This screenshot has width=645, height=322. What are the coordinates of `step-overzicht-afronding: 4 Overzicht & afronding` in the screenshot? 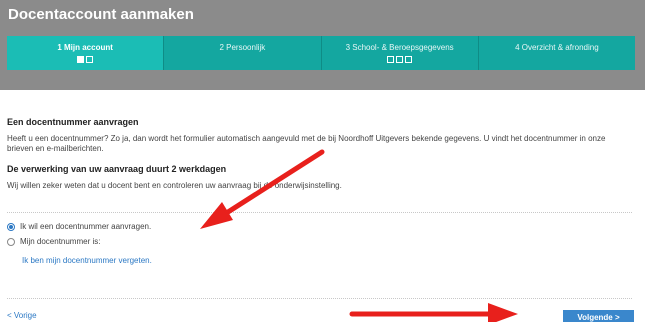 It's located at (556, 53).